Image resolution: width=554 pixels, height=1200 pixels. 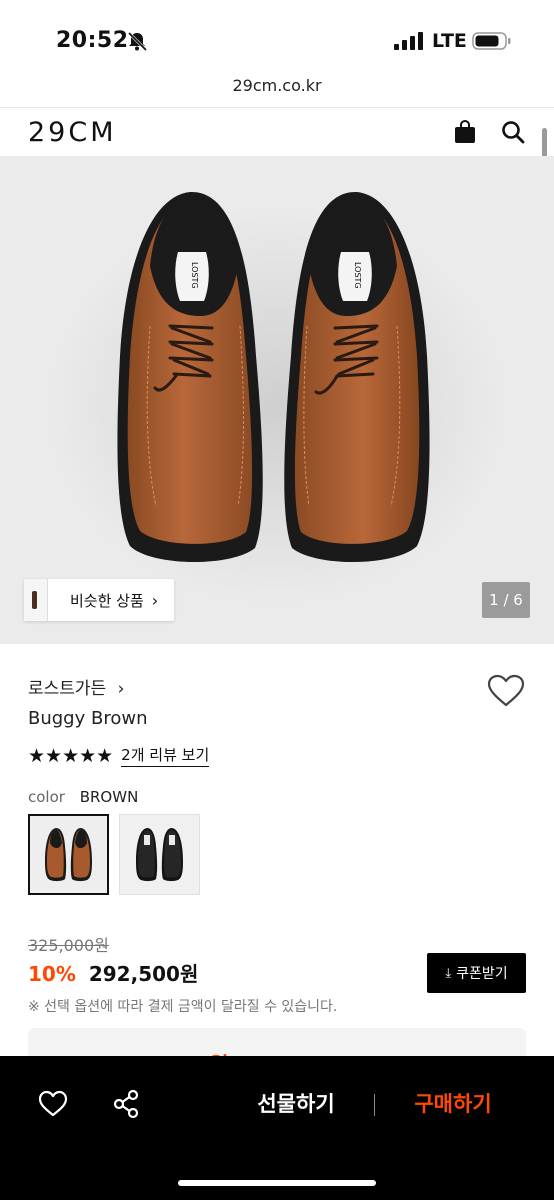 I want to click on discount-rate: 10%, so click(x=52, y=974).